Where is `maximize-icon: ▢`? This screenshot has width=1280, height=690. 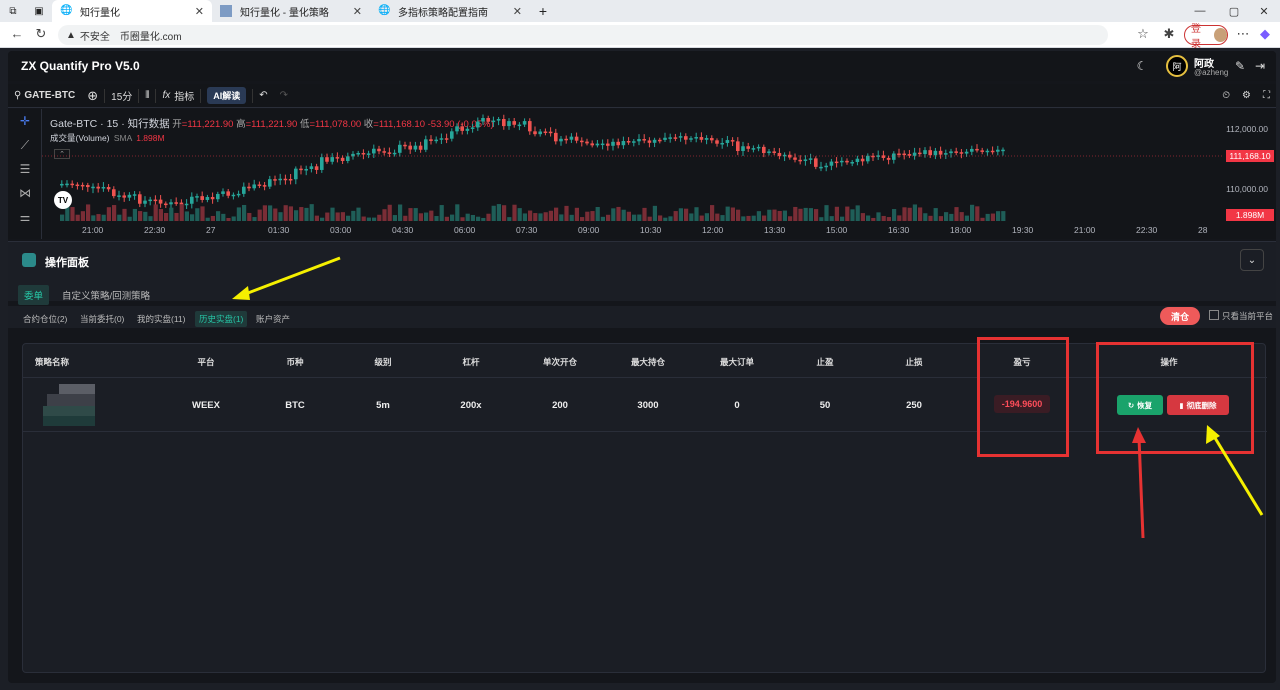 maximize-icon: ▢ is located at coordinates (1234, 11).